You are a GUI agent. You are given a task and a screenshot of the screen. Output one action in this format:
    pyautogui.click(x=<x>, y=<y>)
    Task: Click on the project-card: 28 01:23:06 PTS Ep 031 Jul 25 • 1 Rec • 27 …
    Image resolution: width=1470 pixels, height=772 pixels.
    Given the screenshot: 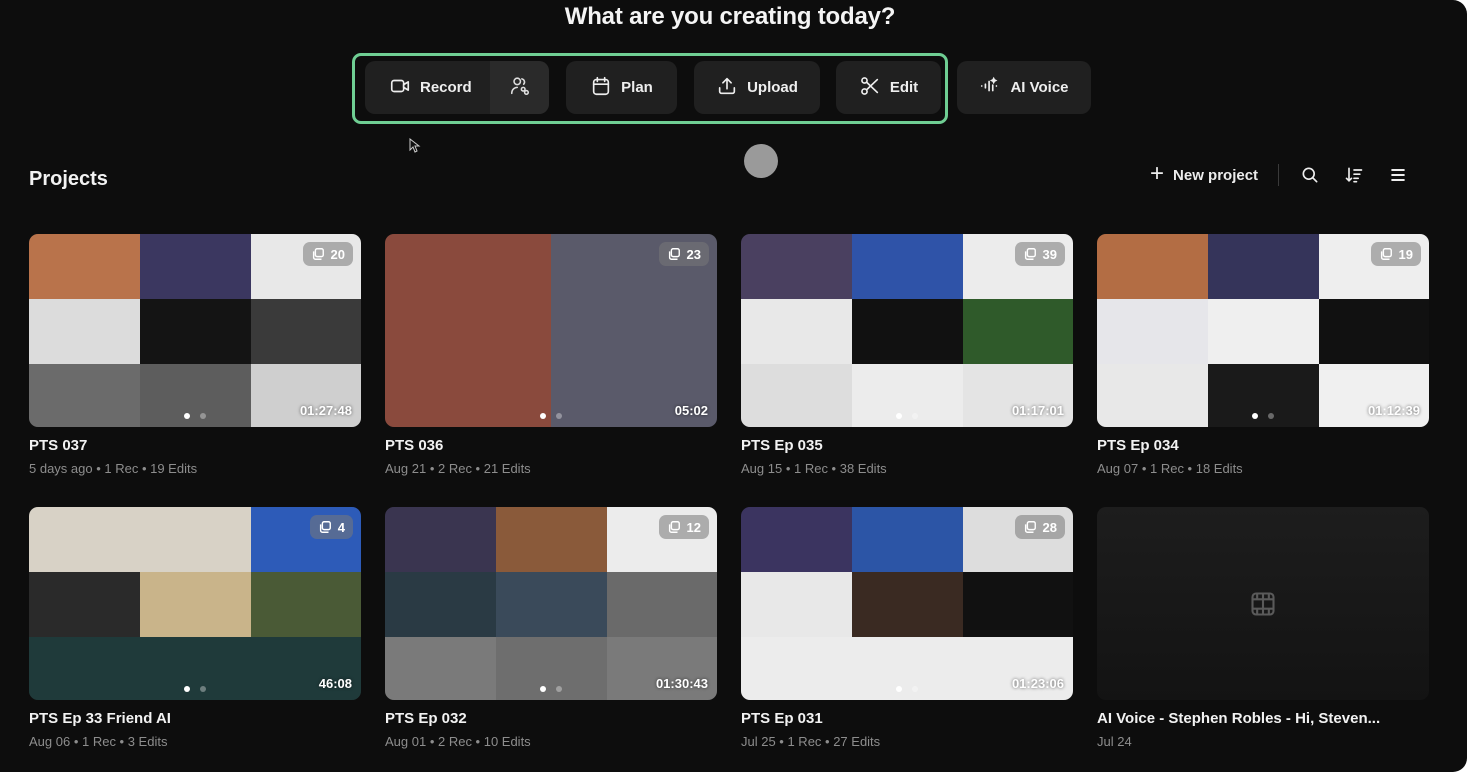 What is the action you would take?
    pyautogui.click(x=907, y=628)
    